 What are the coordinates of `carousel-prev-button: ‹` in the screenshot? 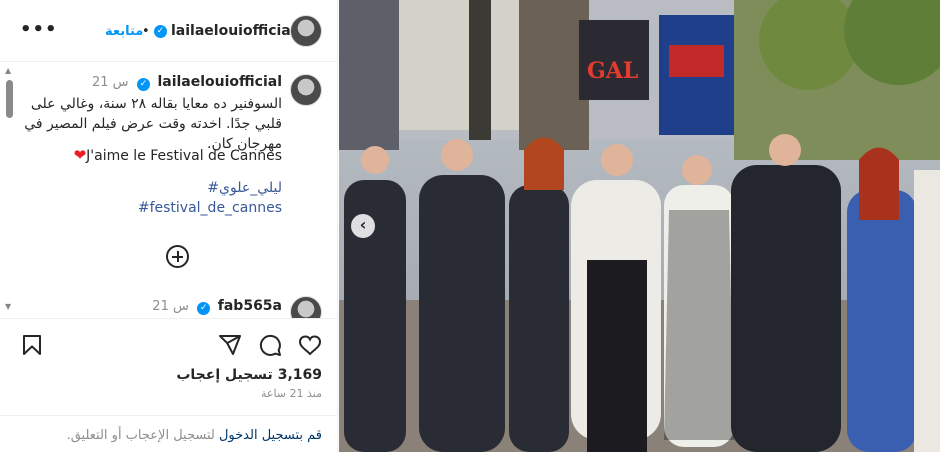 It's located at (363, 226).